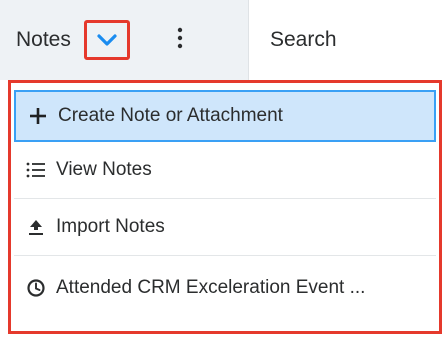 The height and width of the screenshot is (338, 446). Describe the element at coordinates (41, 227) in the screenshot. I see `upload-icon` at that location.